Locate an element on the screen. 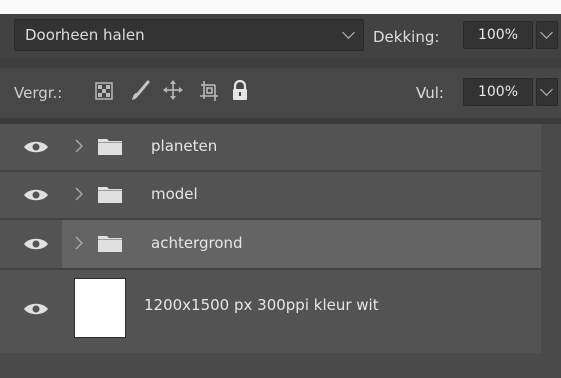 This screenshot has height=378, width=561. layer-row-planeten: planeten is located at coordinates (270, 147).